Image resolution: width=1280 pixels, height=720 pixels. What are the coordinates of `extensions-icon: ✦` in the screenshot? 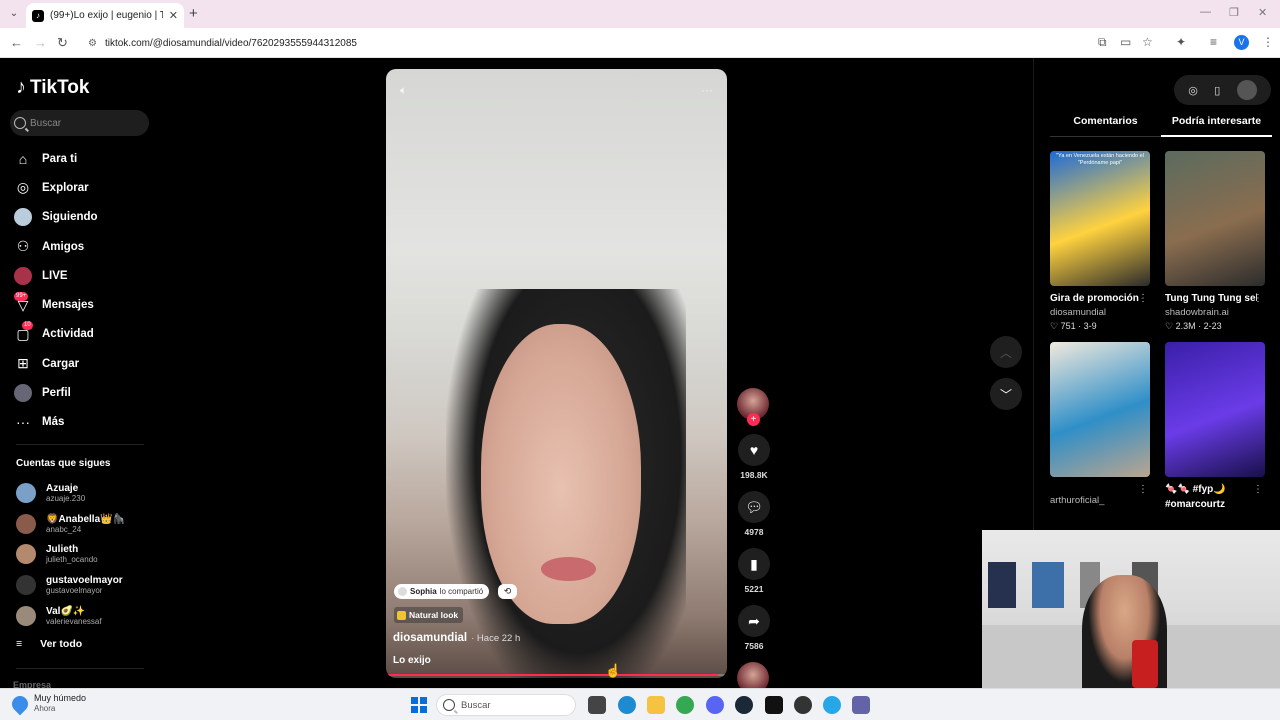 It's located at (1181, 42).